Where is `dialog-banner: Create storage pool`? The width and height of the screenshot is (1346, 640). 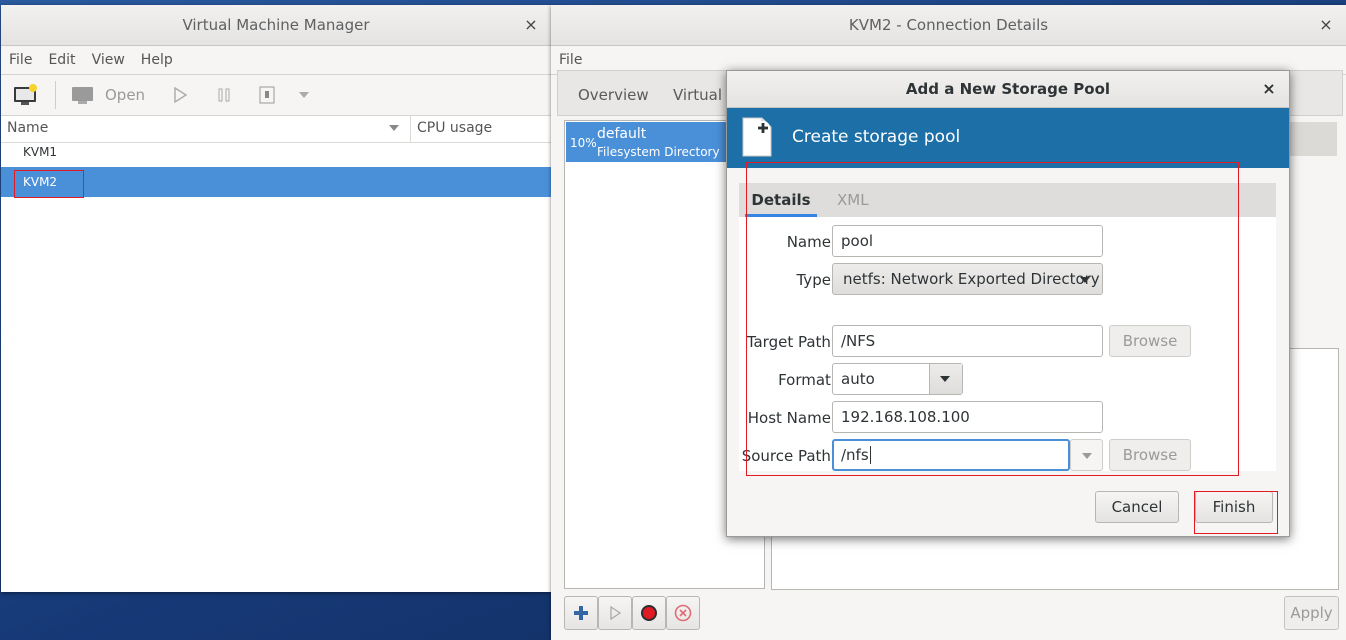 dialog-banner: Create storage pool is located at coordinates (1008, 138).